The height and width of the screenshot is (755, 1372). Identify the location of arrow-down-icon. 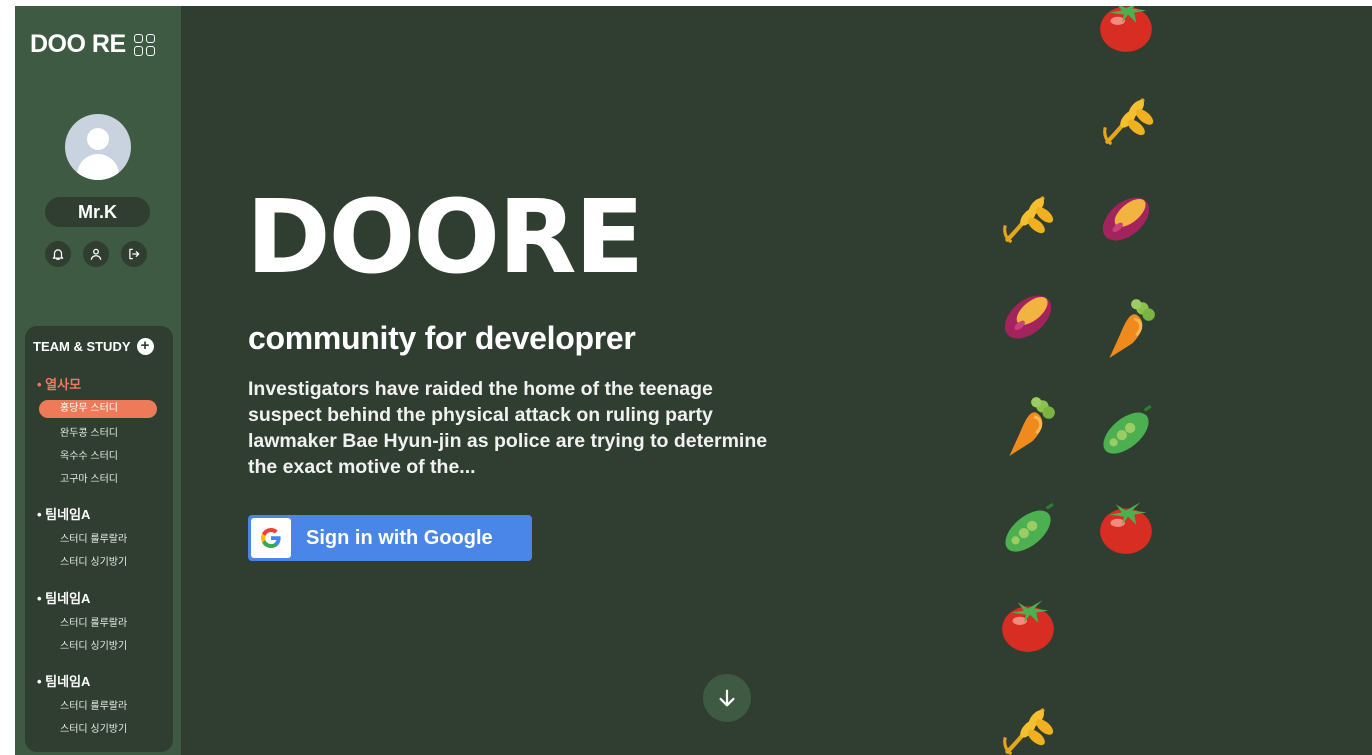
(727, 698).